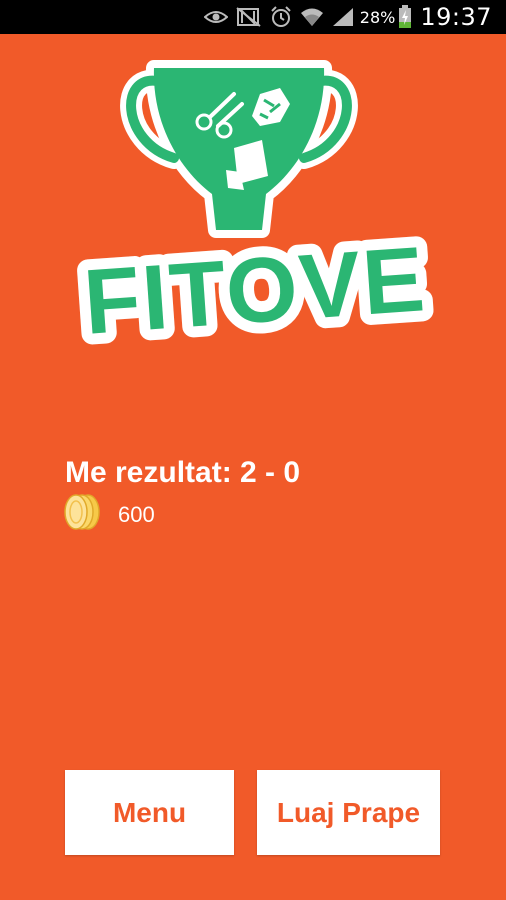  Describe the element at coordinates (183, 472) in the screenshot. I see `result-score: Me rezultat: 2 - 0` at that location.